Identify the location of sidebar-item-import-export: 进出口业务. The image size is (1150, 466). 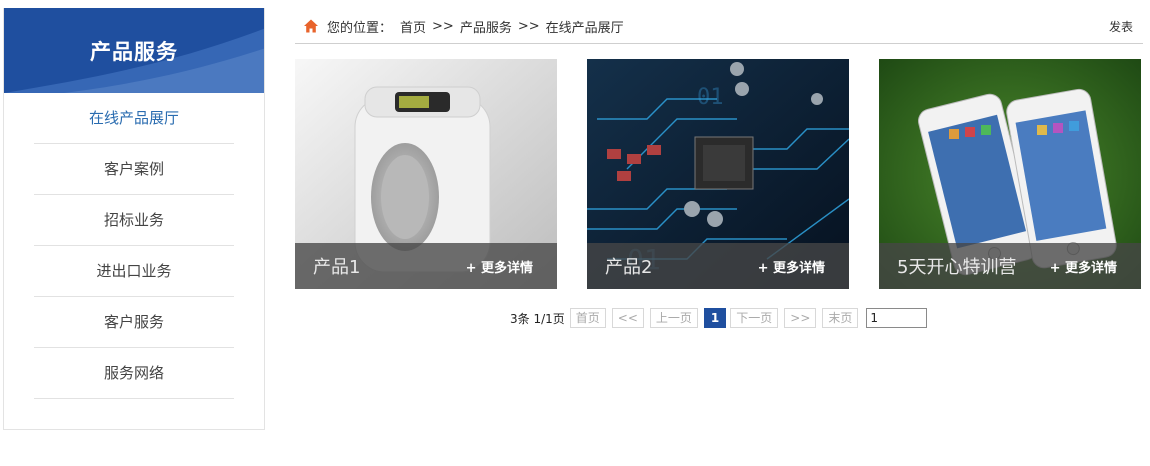
(134, 271).